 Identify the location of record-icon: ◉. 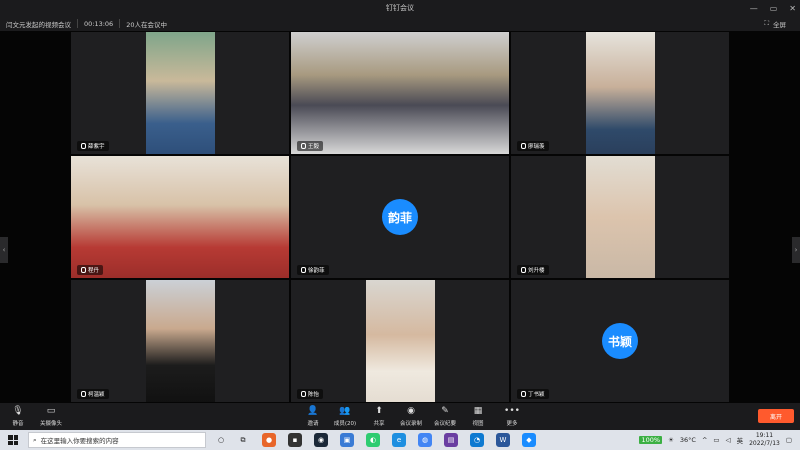
(411, 411).